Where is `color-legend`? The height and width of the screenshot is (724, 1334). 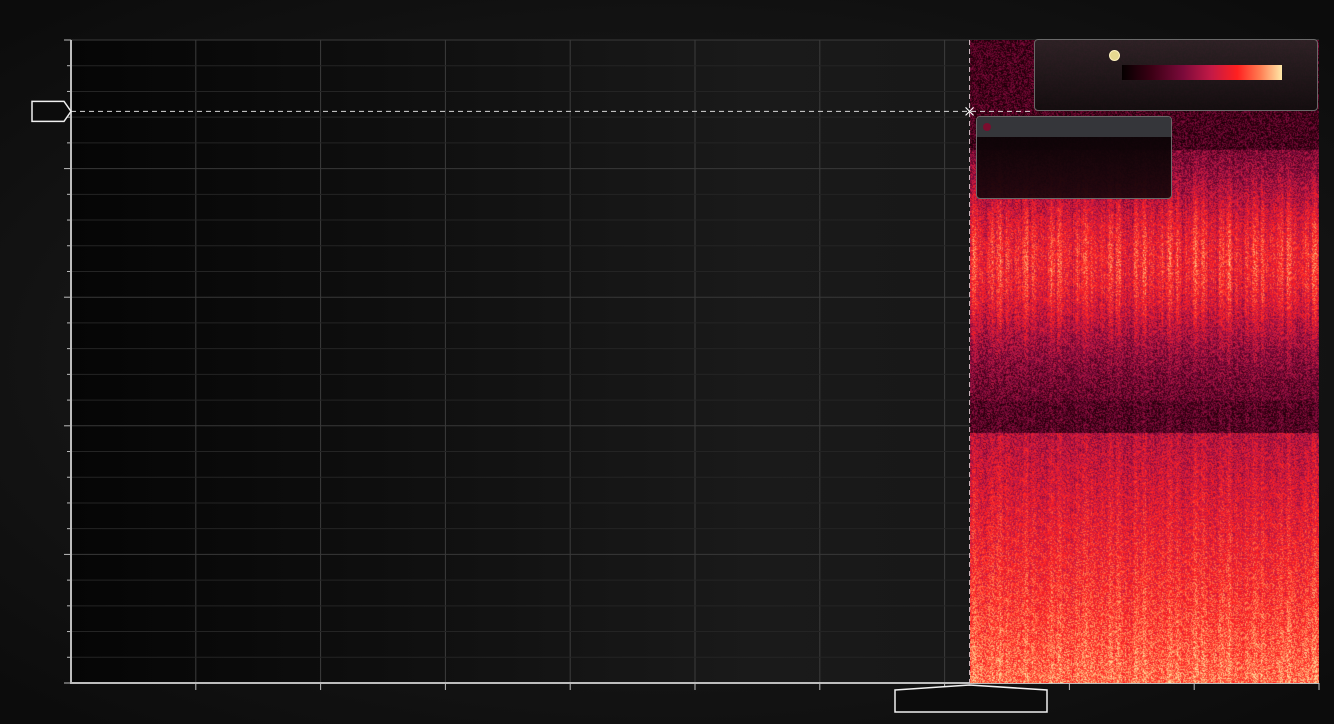
color-legend is located at coordinates (1176, 75).